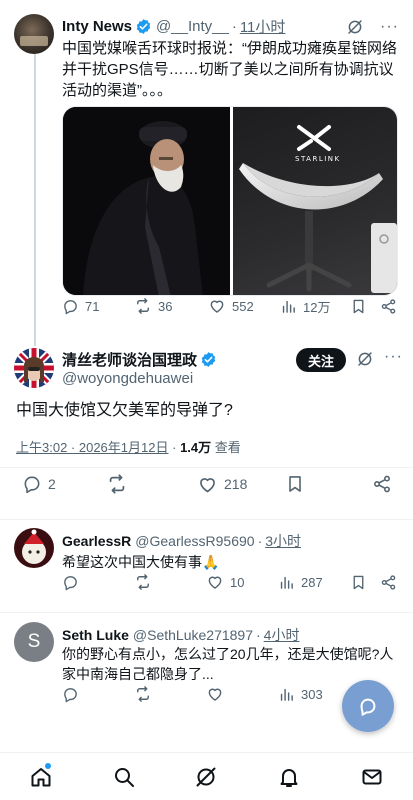 The height and width of the screenshot is (800, 413). I want to click on tweet-header: Seth Luke @SethLuke271897 · 4小时, so click(180, 635).